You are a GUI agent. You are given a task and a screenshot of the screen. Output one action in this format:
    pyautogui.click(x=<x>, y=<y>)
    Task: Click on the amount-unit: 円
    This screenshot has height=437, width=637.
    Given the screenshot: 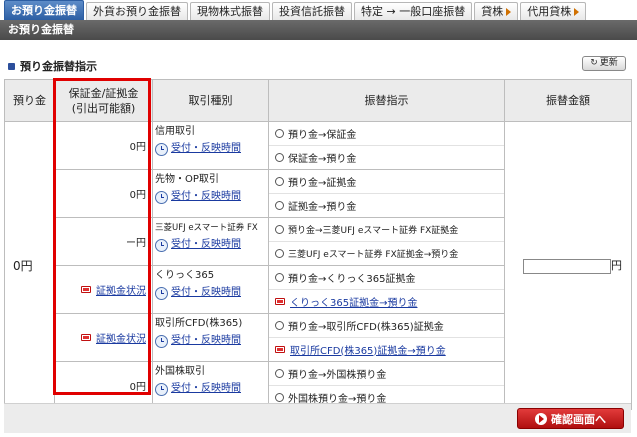 What is the action you would take?
    pyautogui.click(x=616, y=266)
    